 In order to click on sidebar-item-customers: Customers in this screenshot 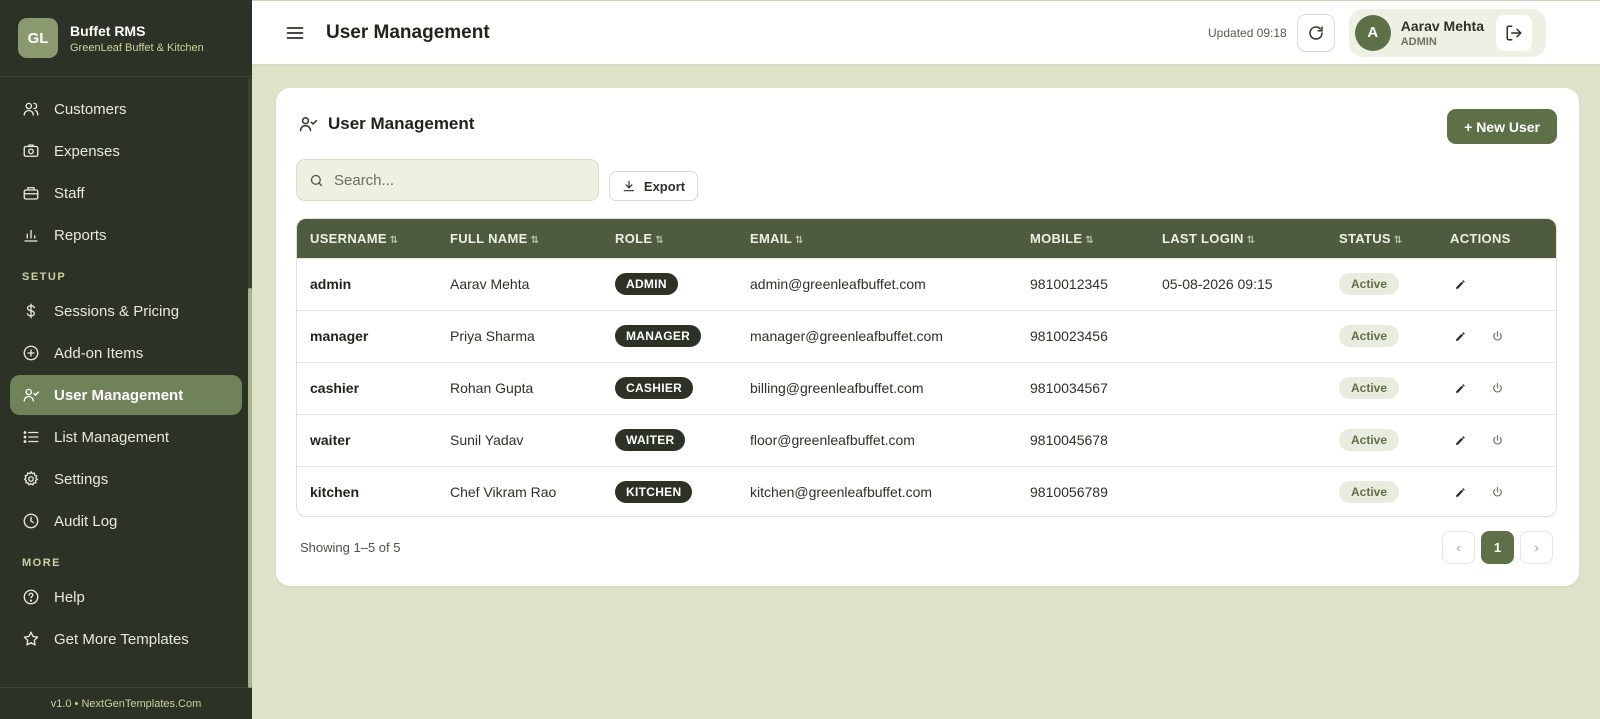, I will do `click(126, 109)`.